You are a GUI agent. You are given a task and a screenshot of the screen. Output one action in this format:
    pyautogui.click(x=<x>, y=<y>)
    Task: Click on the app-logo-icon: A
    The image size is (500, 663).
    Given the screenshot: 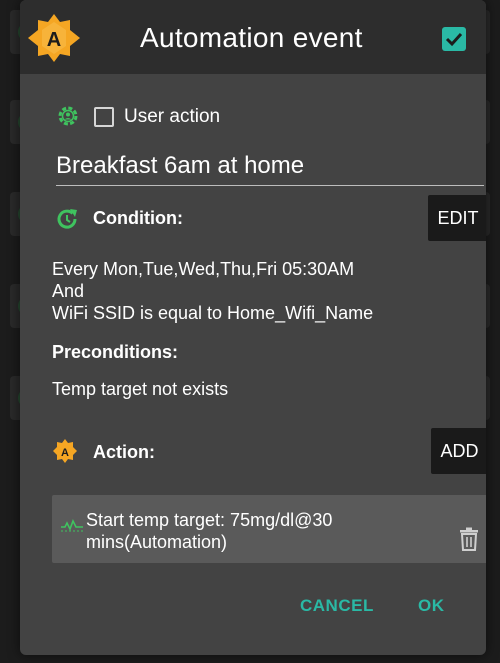 What is the action you would take?
    pyautogui.click(x=54, y=38)
    